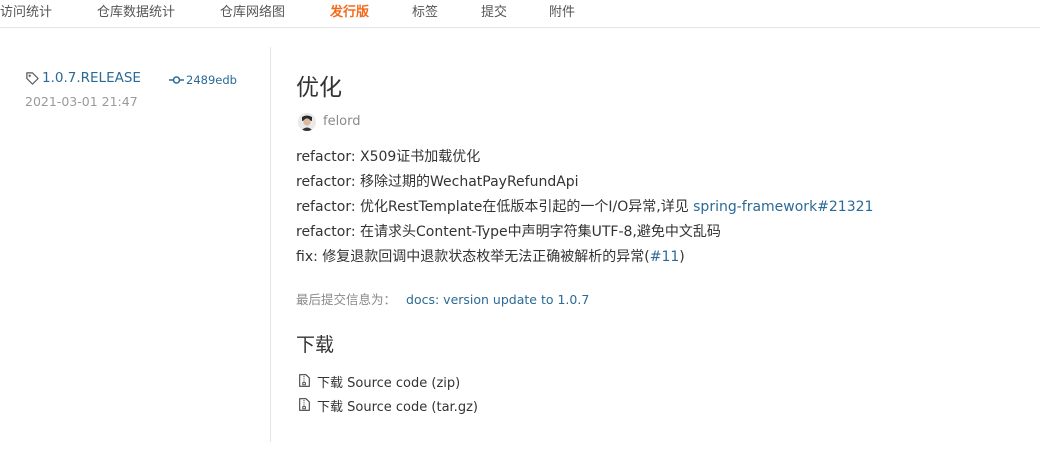  What do you see at coordinates (270, 244) in the screenshot?
I see `column-divider` at bounding box center [270, 244].